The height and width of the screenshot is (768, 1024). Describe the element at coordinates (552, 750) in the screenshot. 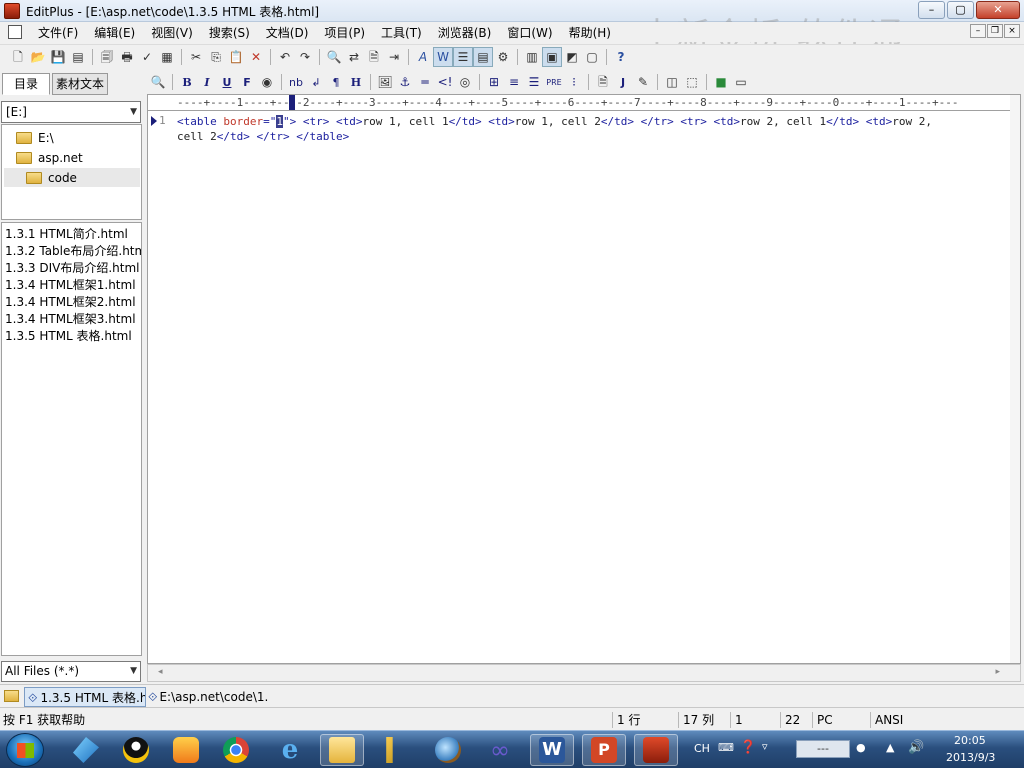

I see `taskbar-word: W` at that location.